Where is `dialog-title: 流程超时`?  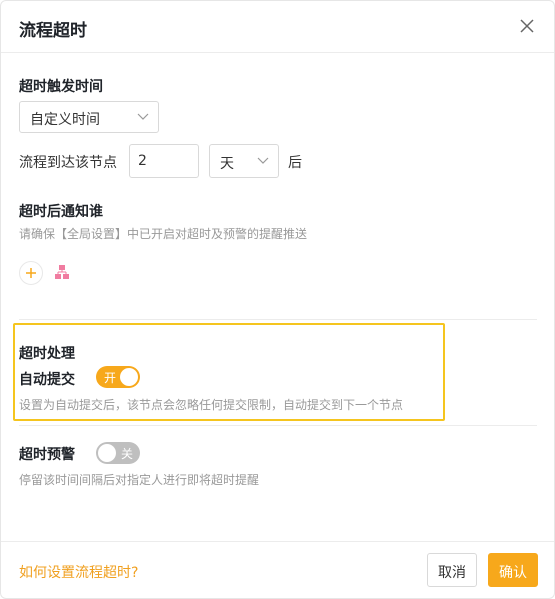
dialog-title: 流程超时 is located at coordinates (53, 31).